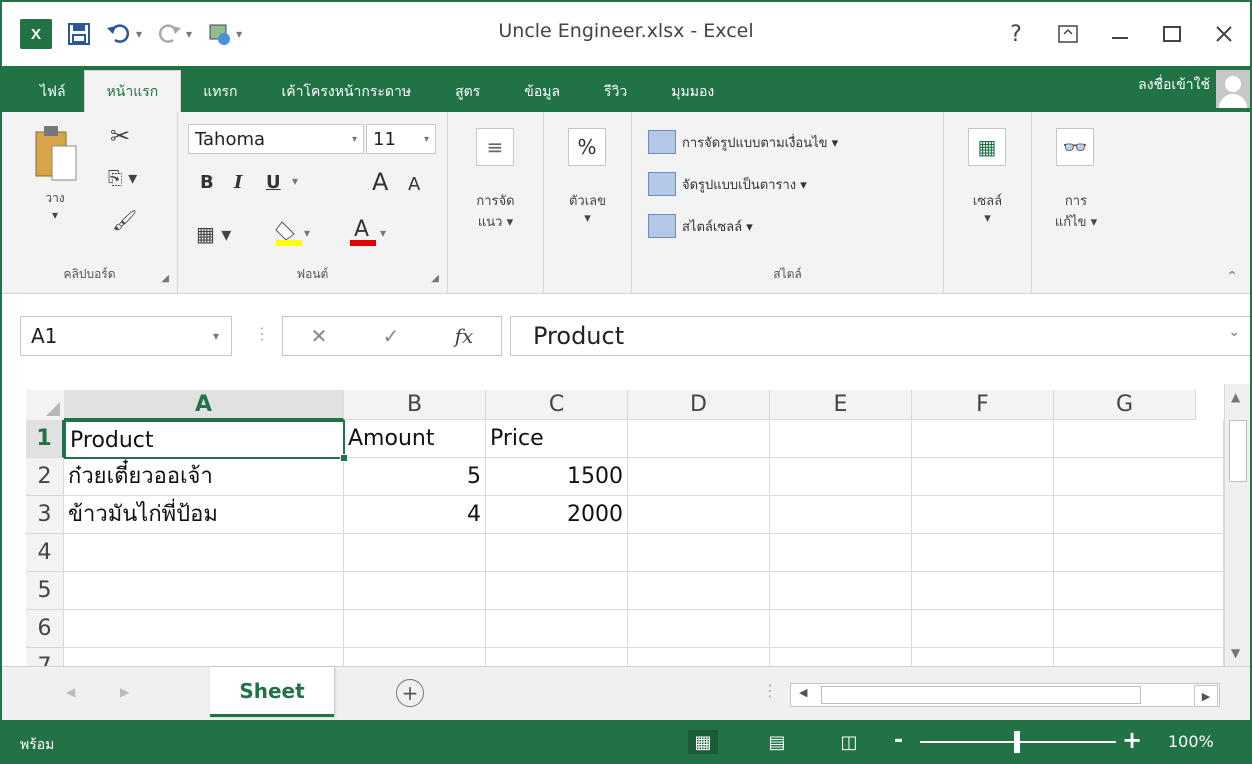  I want to click on cell-c1: Price, so click(557, 439).